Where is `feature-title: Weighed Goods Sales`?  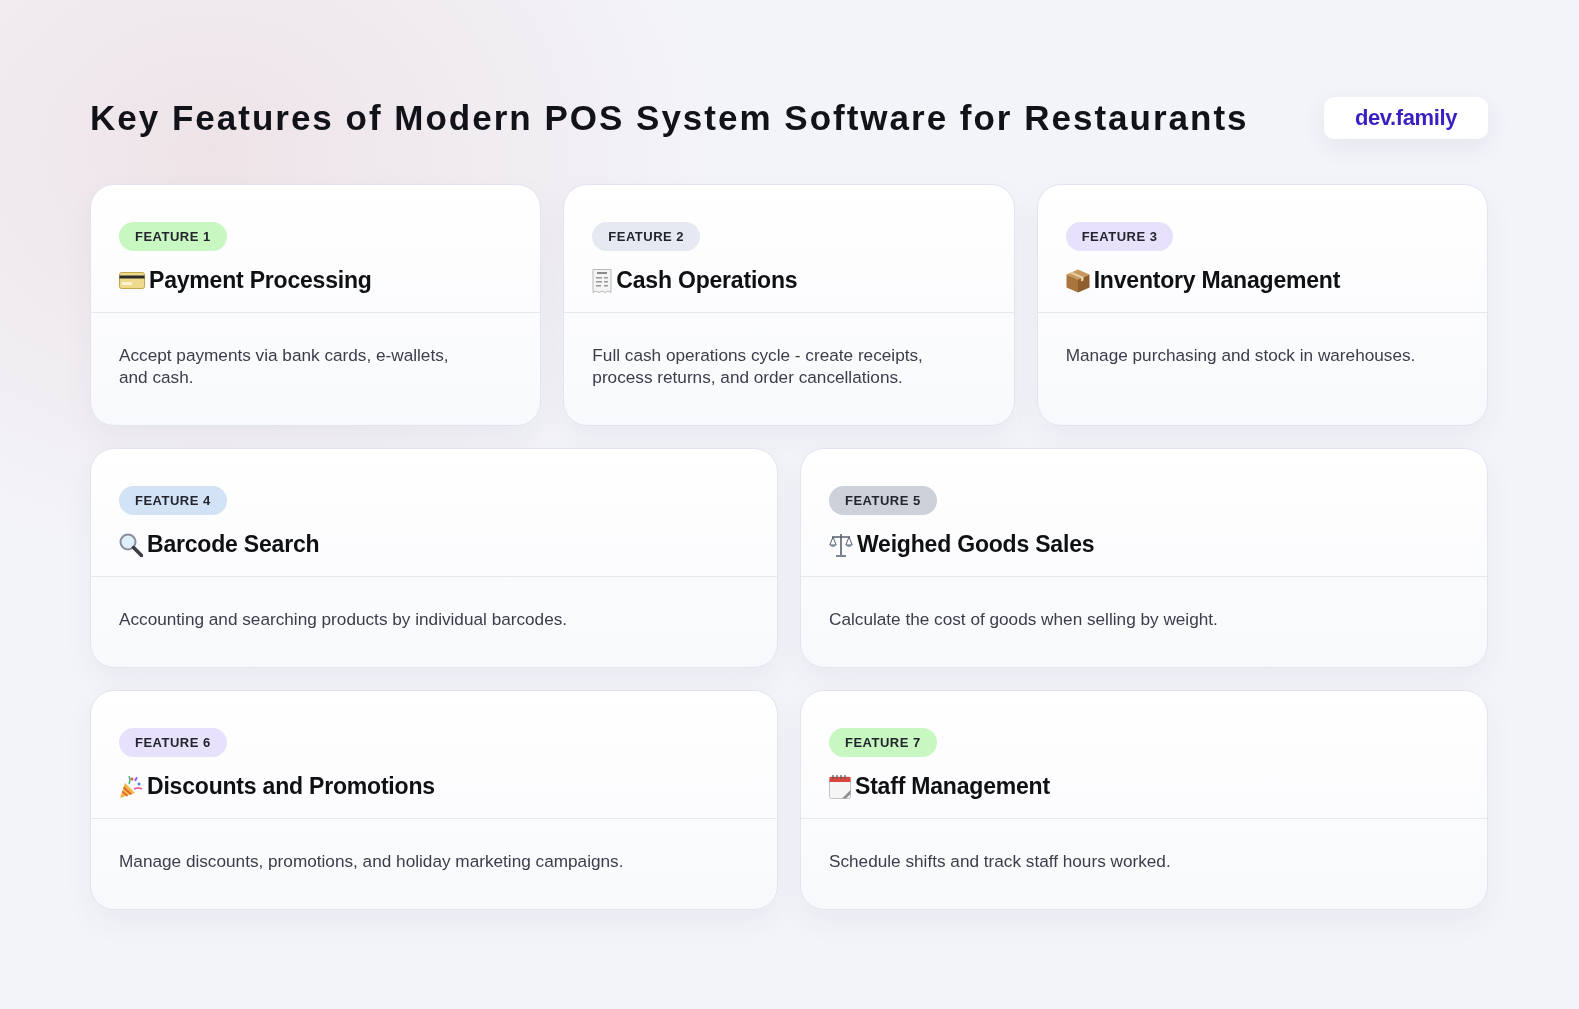 feature-title: Weighed Goods Sales is located at coordinates (976, 544).